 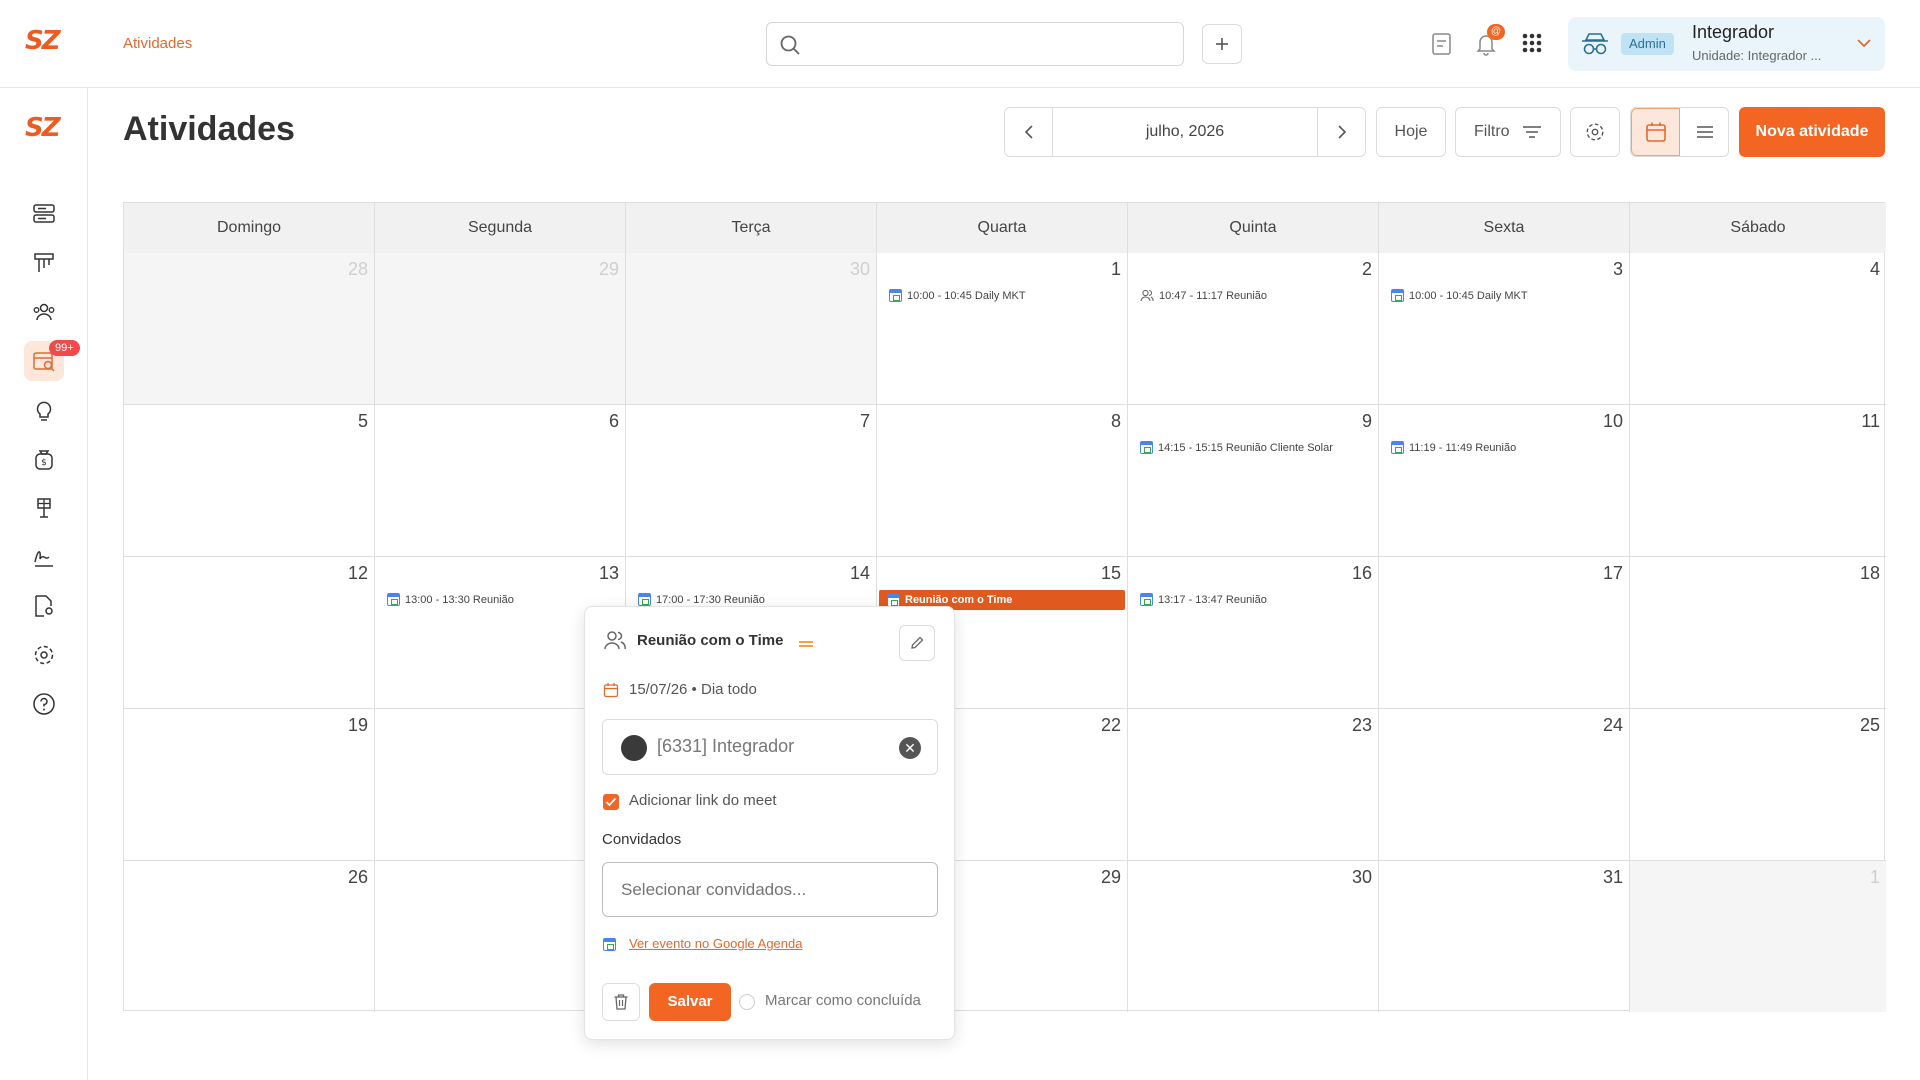 What do you see at coordinates (44, 704) in the screenshot?
I see `sidebar-item-help` at bounding box center [44, 704].